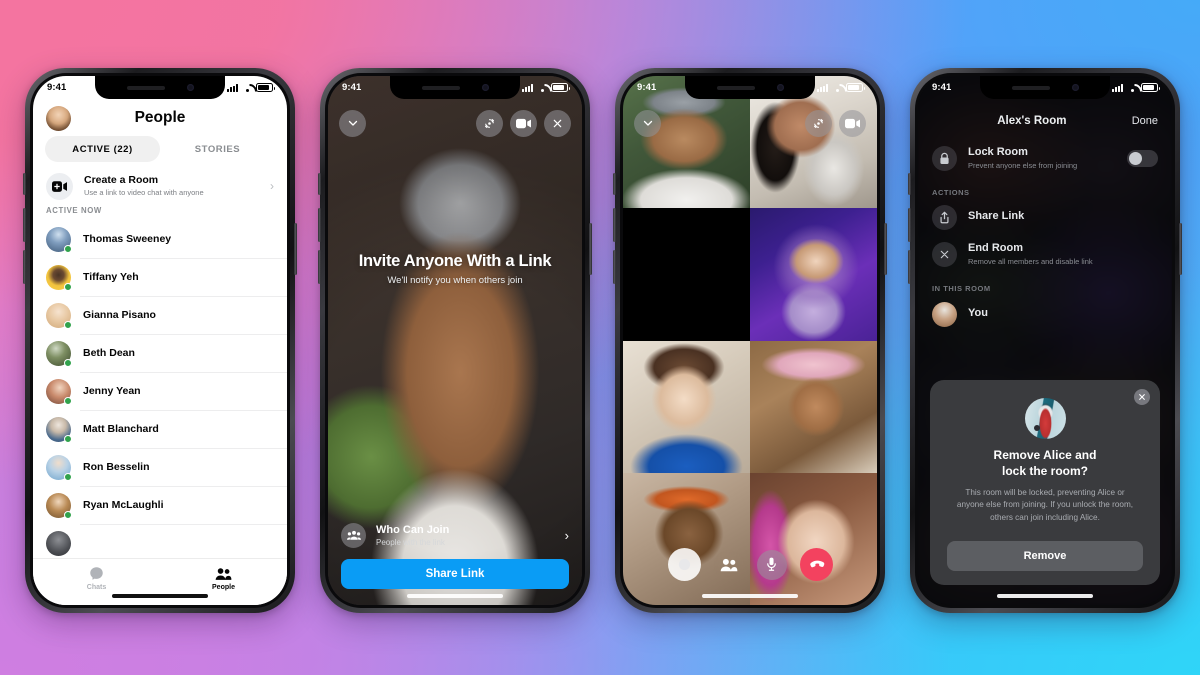 Image resolution: width=1200 pixels, height=675 pixels. What do you see at coordinates (160, 315) in the screenshot?
I see `list-item: Gianna Pisano` at bounding box center [160, 315].